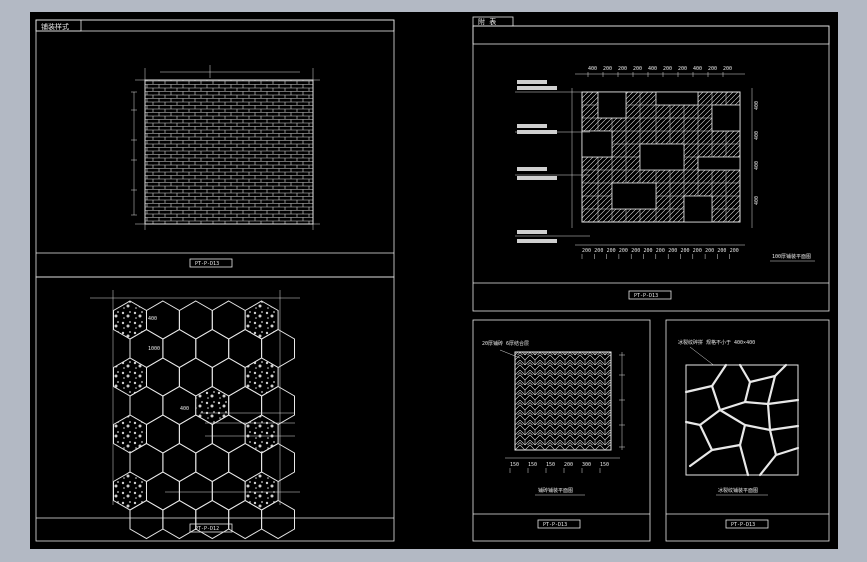 This screenshot has height=562, width=867. What do you see at coordinates (716, 342) in the screenshot?
I see `material-label: 冰裂纹碎拼 规格不小于 400×400` at bounding box center [716, 342].